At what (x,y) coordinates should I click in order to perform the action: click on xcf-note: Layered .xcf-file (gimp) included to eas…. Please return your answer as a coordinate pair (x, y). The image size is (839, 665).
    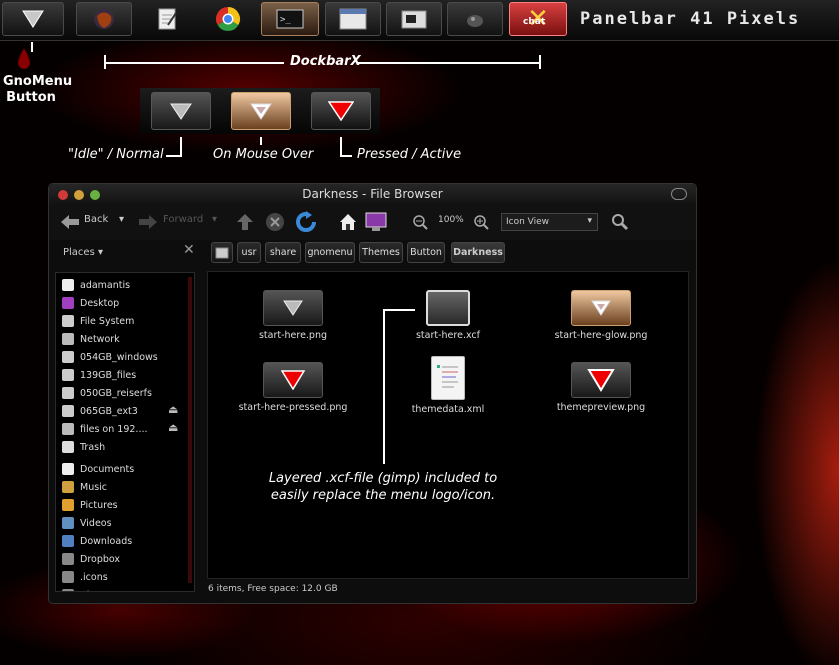
    Looking at the image, I should click on (383, 487).